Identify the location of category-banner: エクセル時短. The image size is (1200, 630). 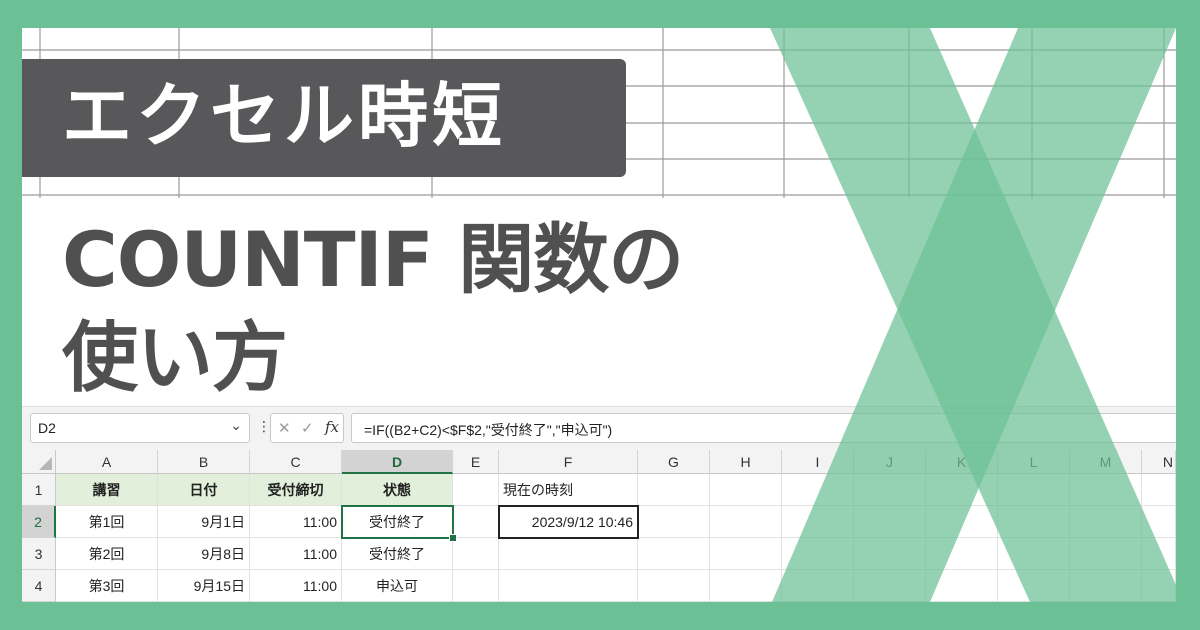
(324, 118).